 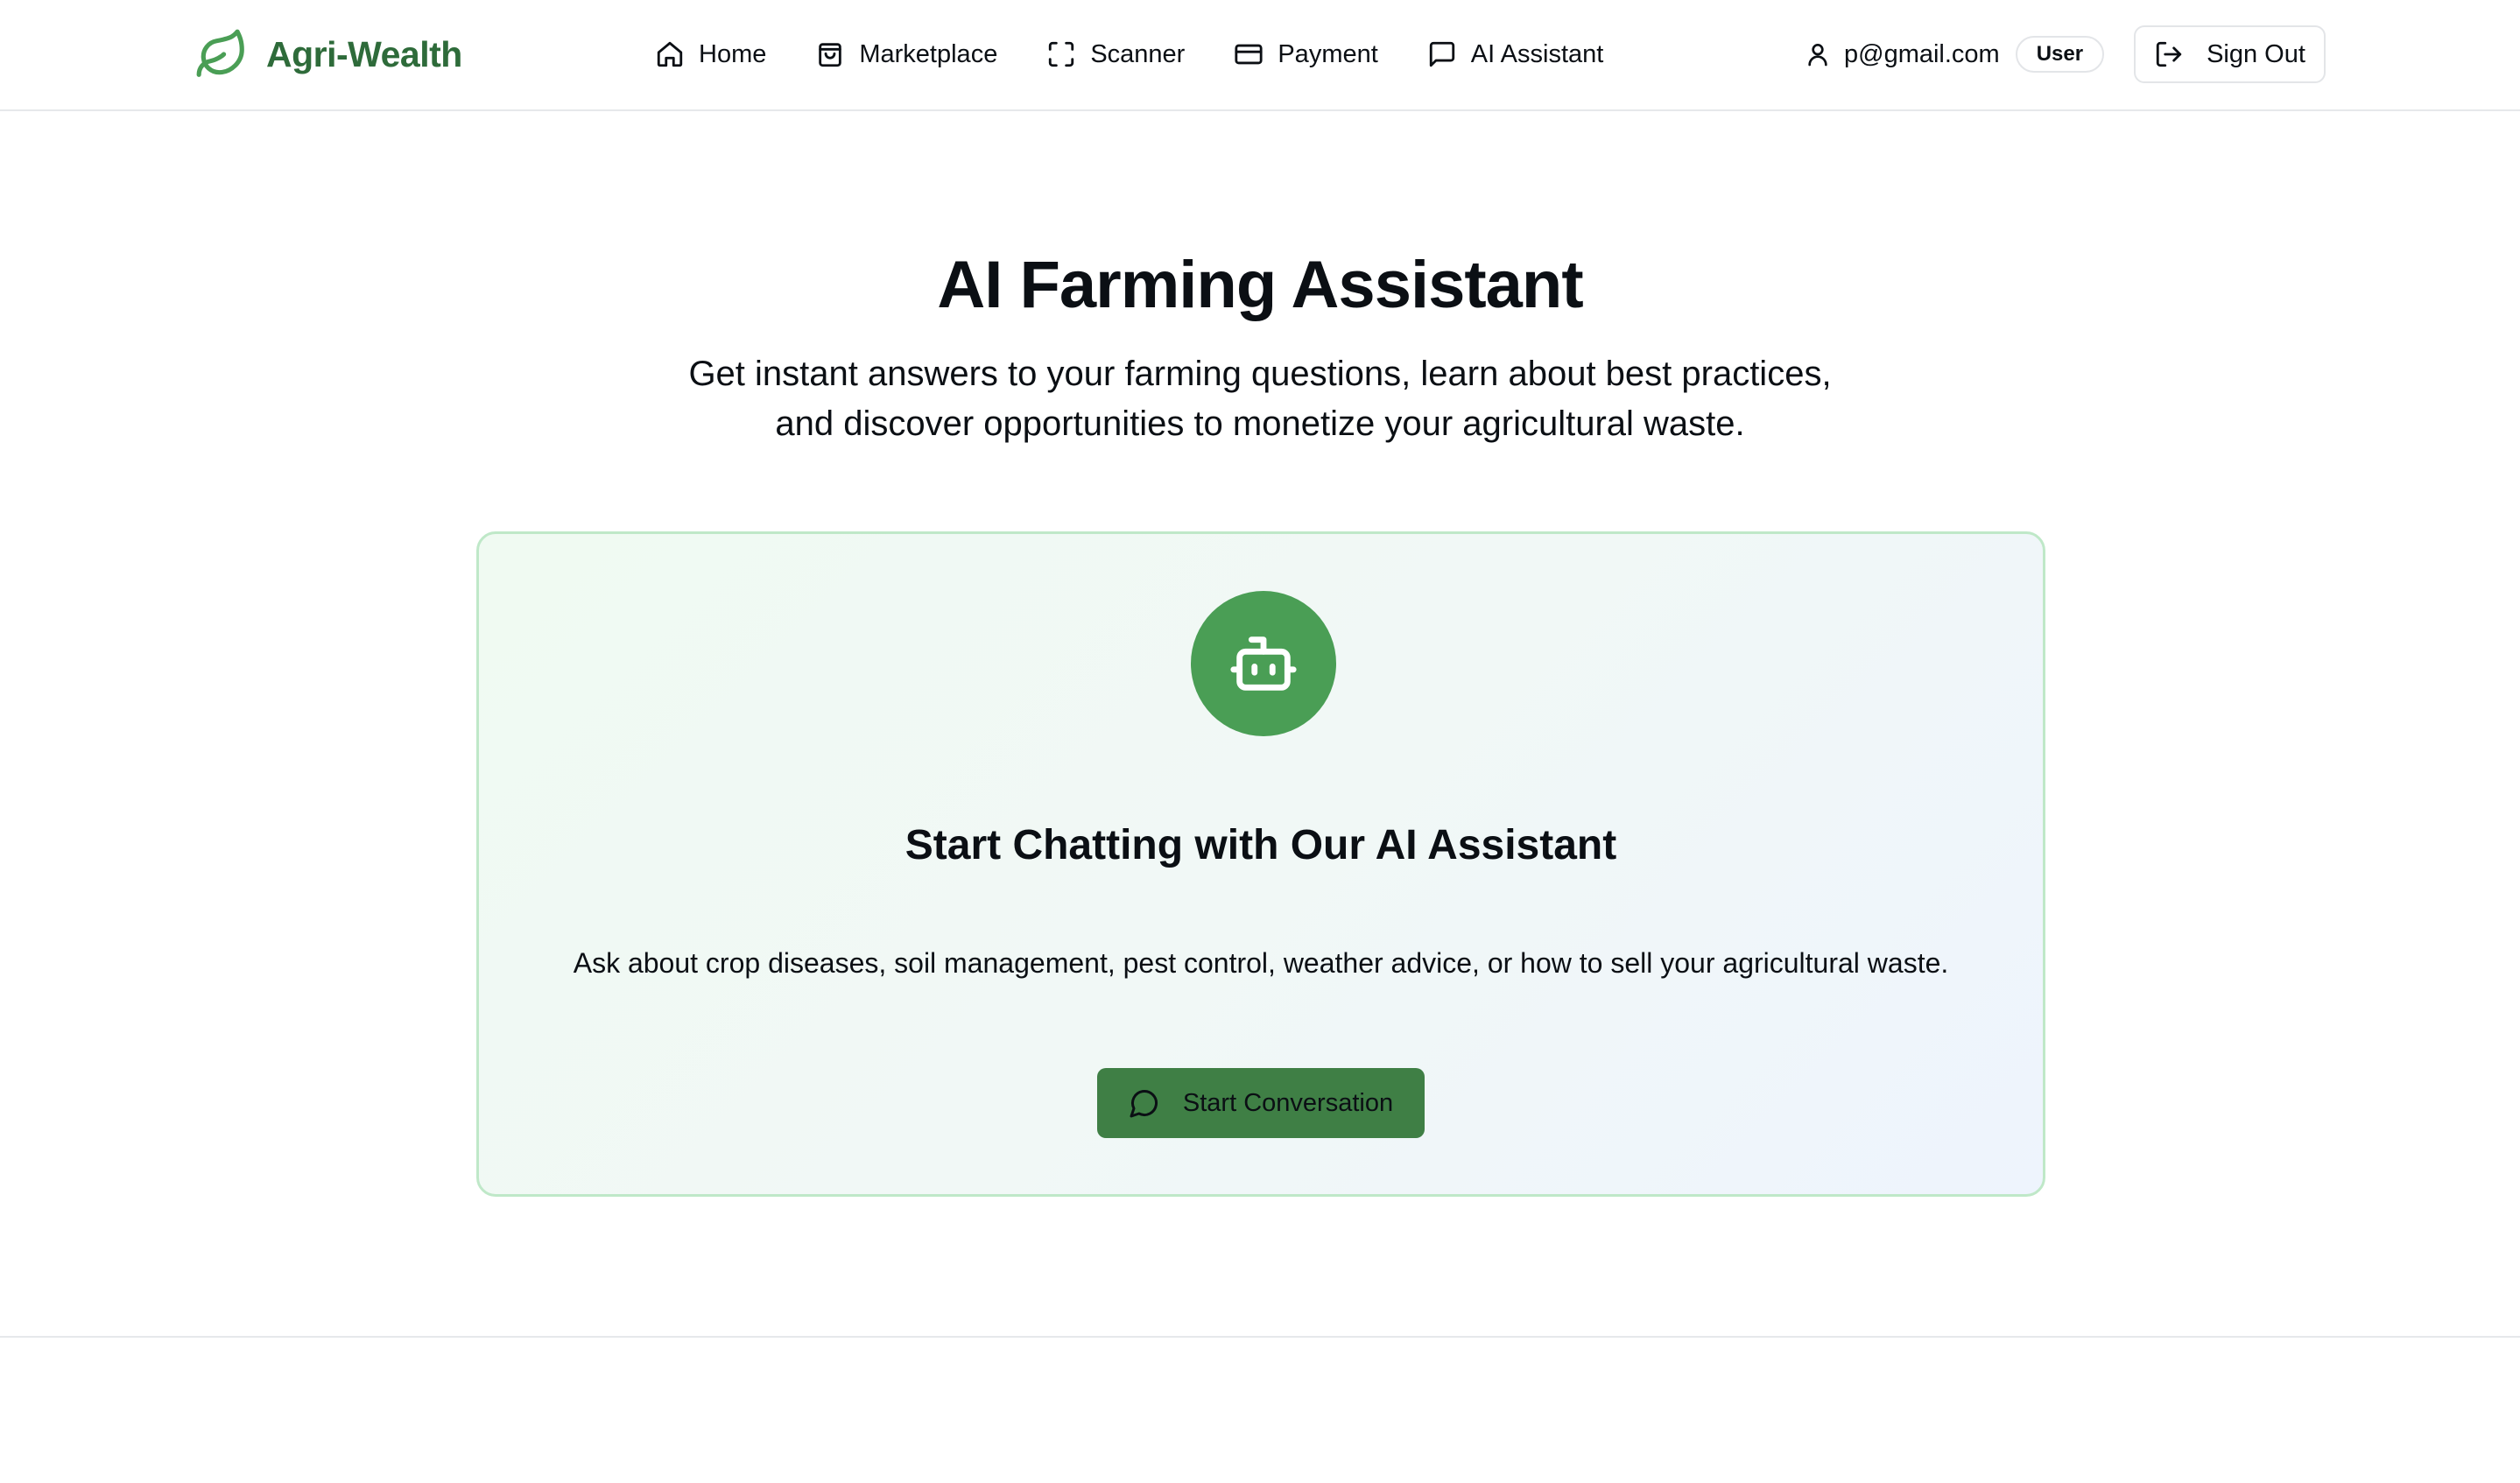 I want to click on nav-item-payment: Payment, so click(x=1306, y=54).